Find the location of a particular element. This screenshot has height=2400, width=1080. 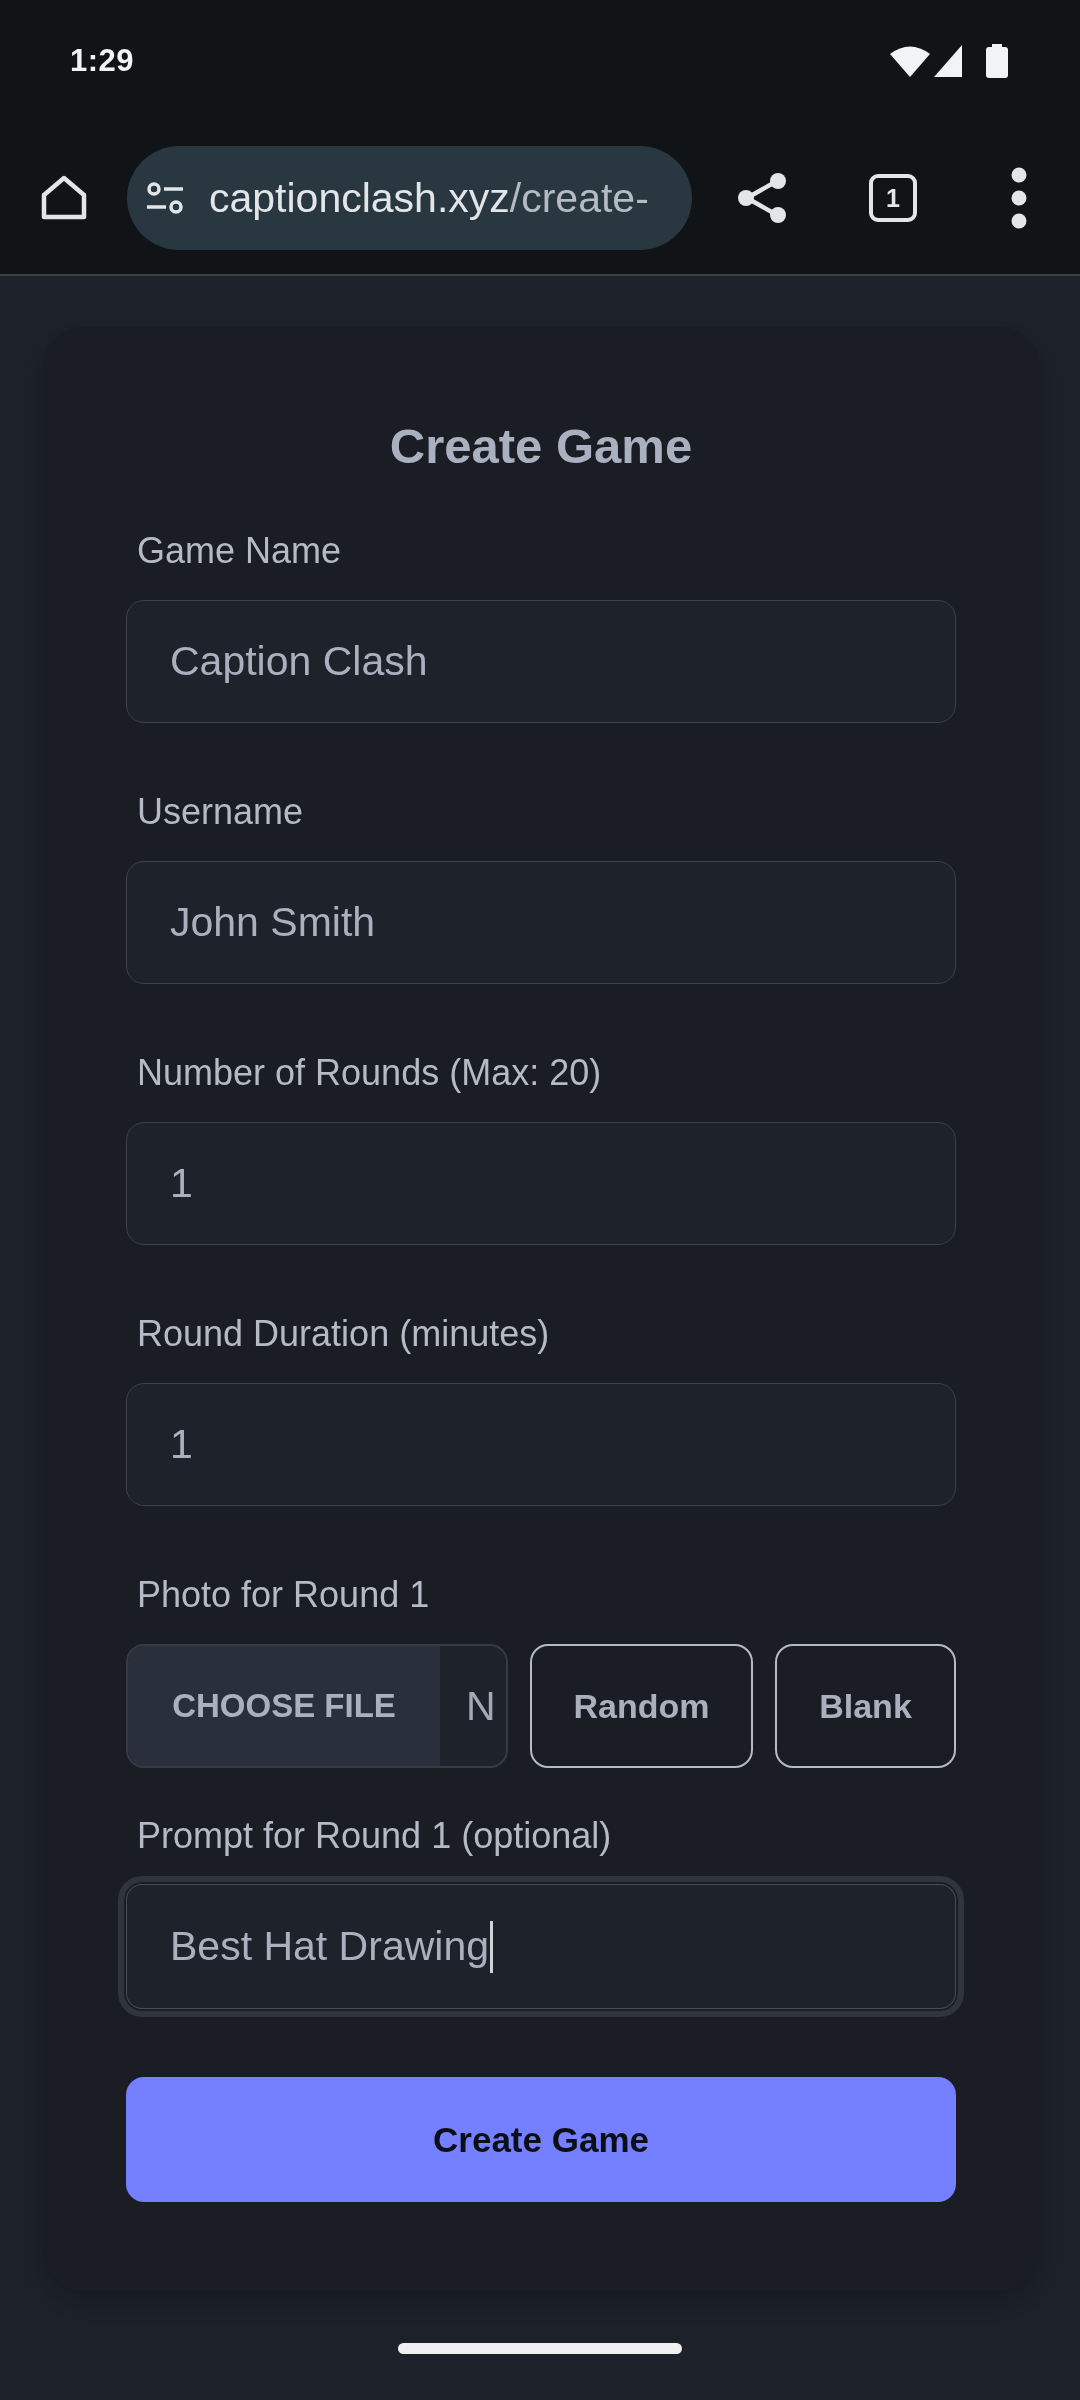

site-settings-icon is located at coordinates (165, 198).